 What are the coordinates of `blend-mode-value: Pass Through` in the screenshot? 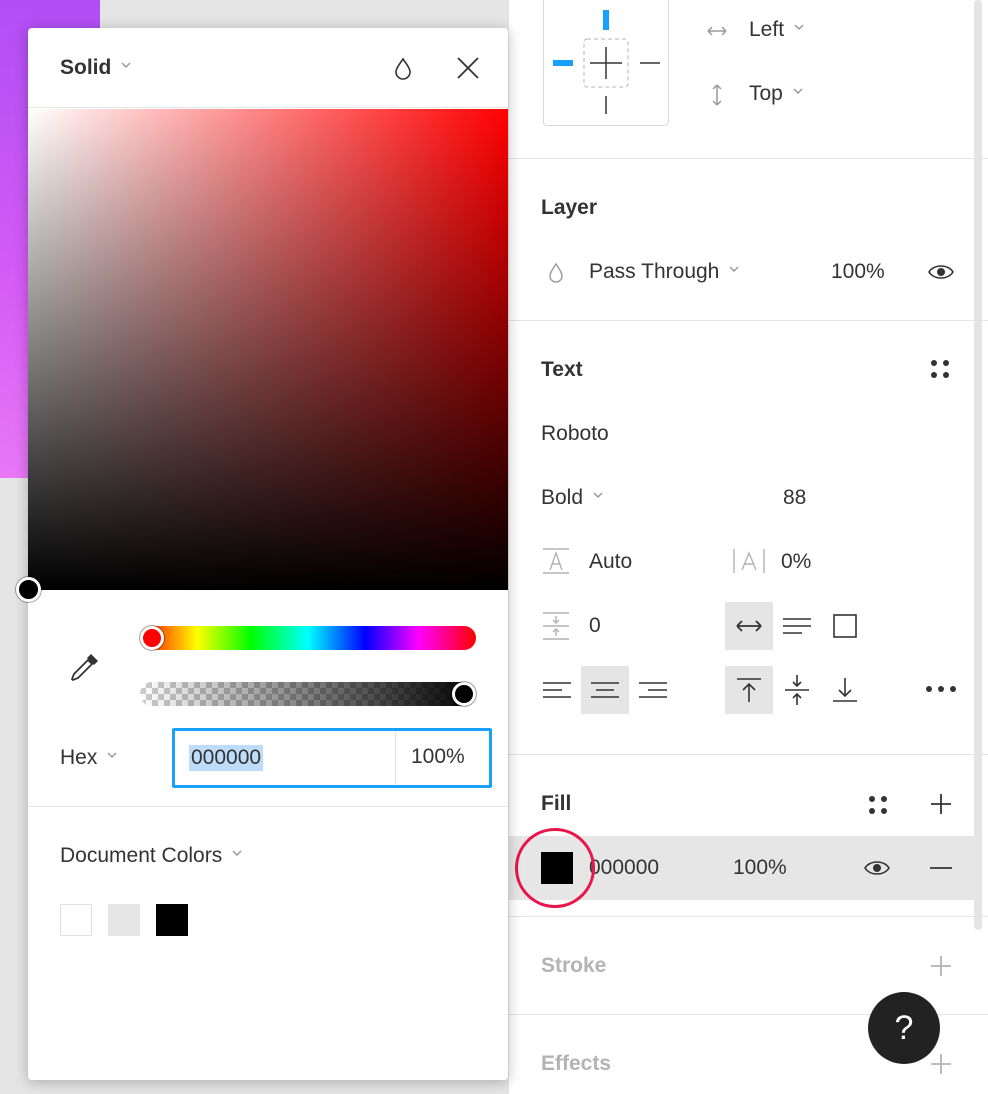 It's located at (654, 271).